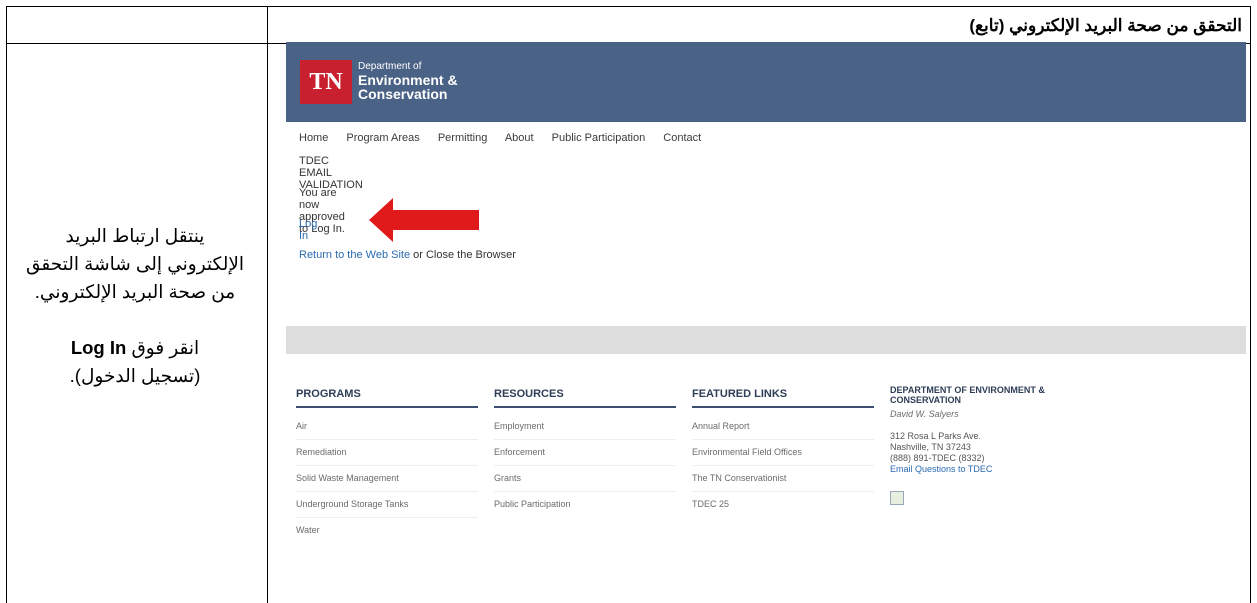 This screenshot has height=603, width=1257. What do you see at coordinates (326, 82) in the screenshot?
I see `tn-logo-icon: TN` at bounding box center [326, 82].